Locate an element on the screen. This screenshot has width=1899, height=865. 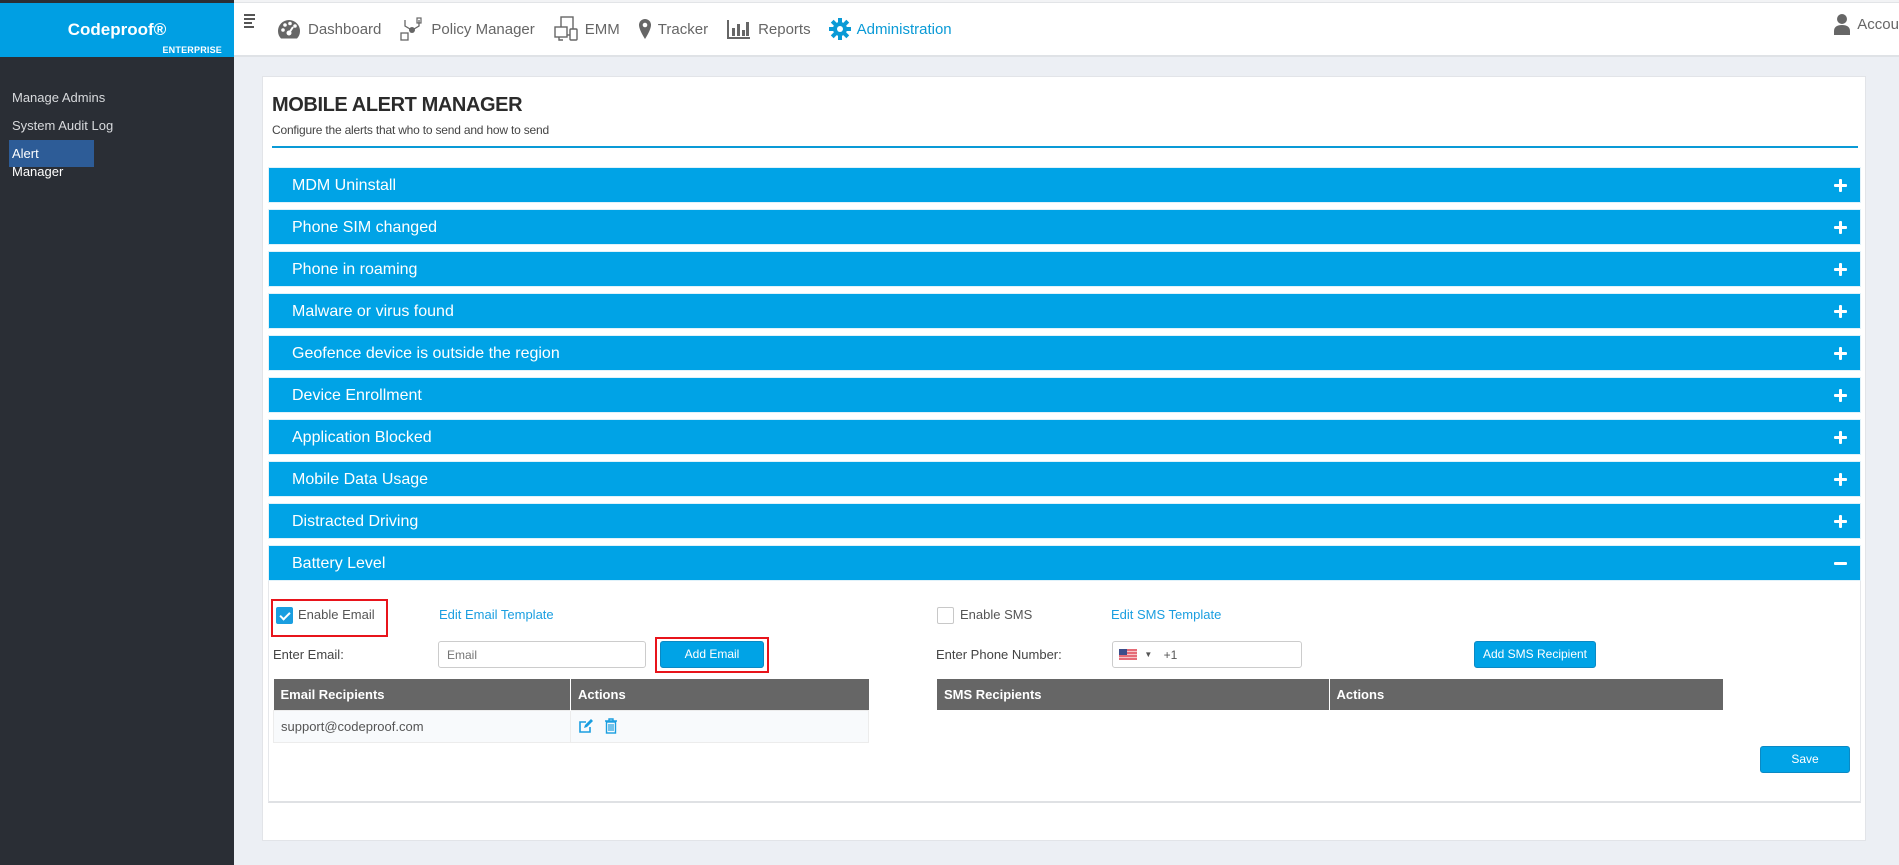
us-flag-icon is located at coordinates (1128, 655).